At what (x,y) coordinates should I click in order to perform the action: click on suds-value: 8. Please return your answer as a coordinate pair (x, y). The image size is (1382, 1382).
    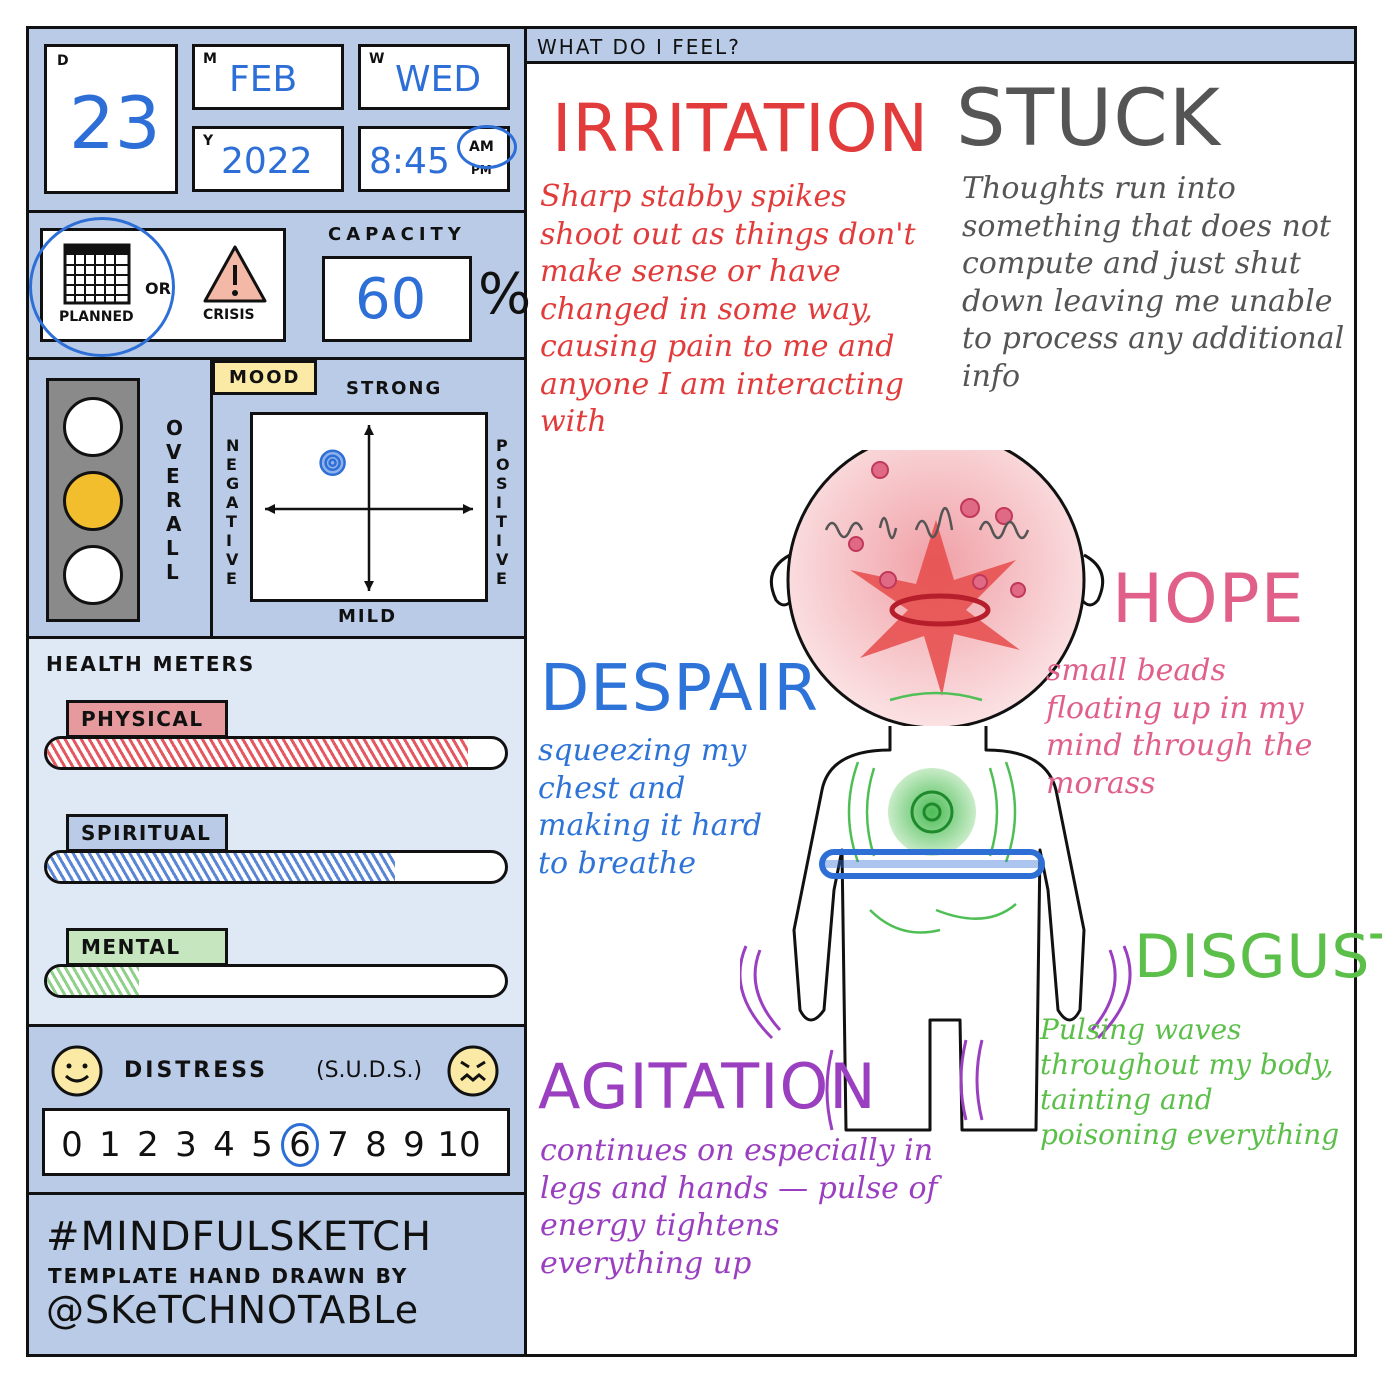
    Looking at the image, I should click on (376, 1145).